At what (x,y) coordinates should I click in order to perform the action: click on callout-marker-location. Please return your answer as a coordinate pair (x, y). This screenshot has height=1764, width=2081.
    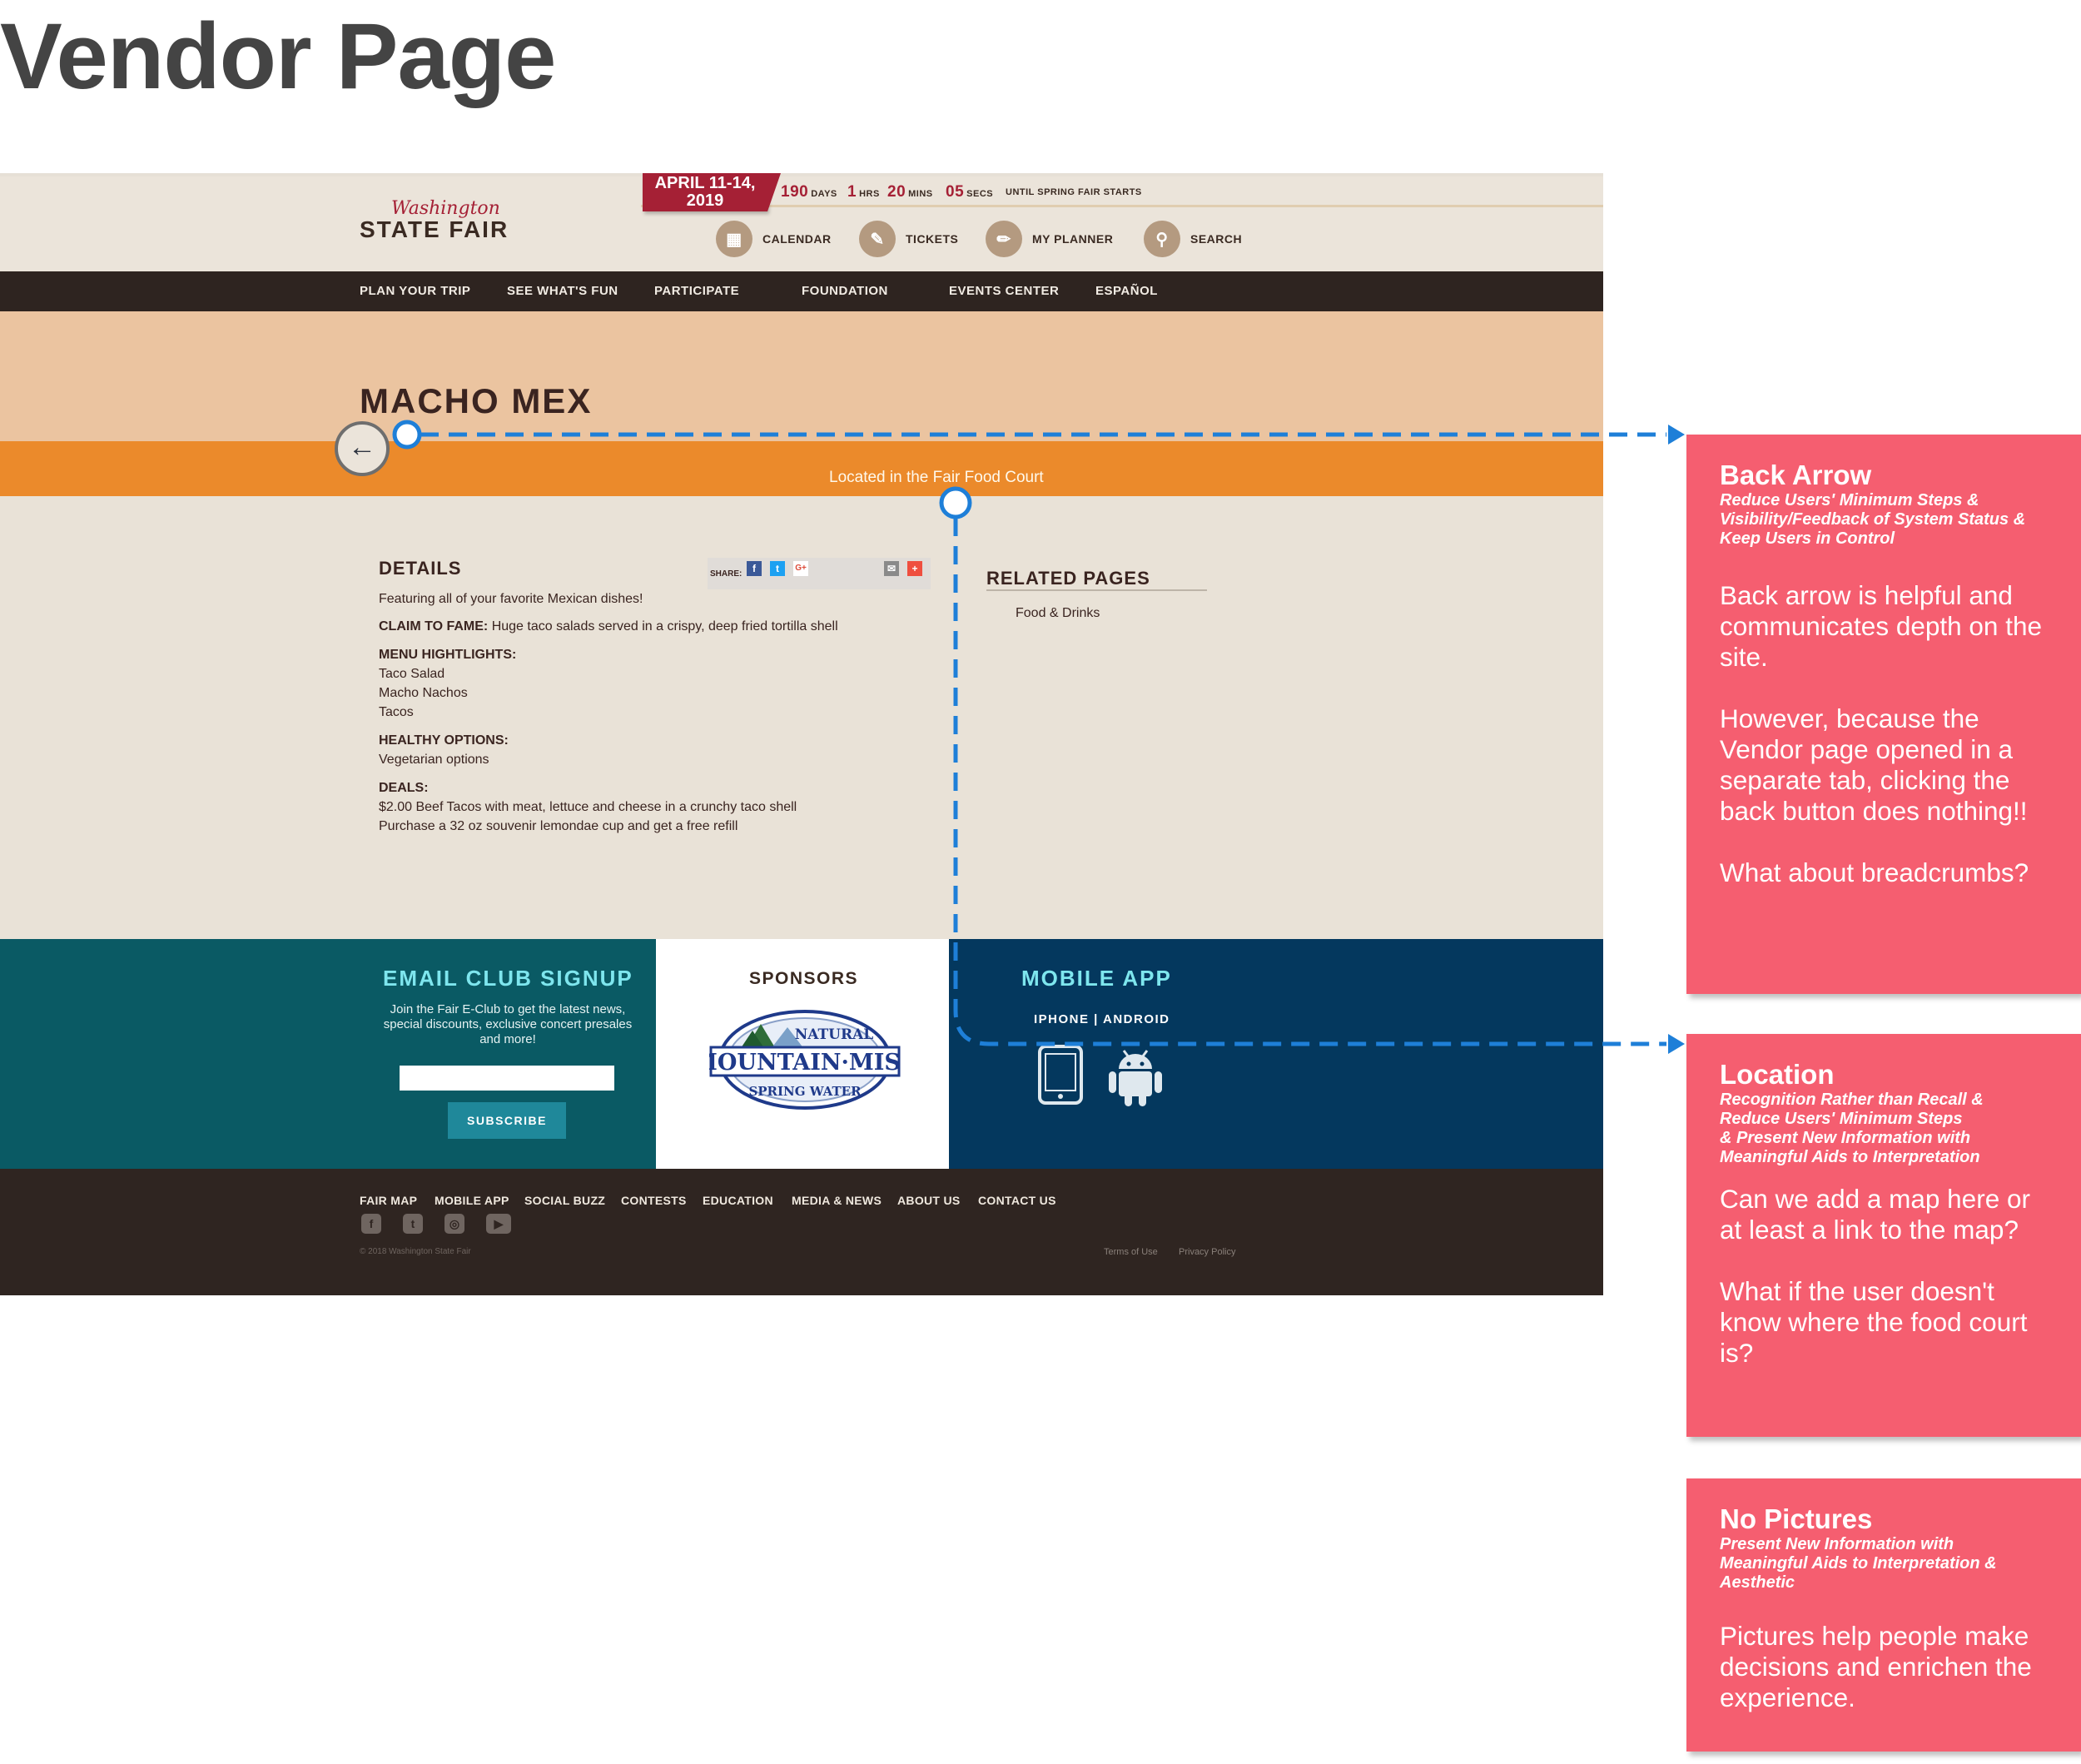
    Looking at the image, I should click on (955, 502).